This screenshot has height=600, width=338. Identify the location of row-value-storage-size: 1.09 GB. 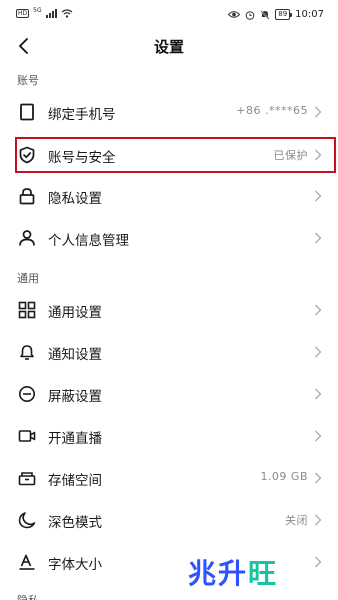
(284, 476).